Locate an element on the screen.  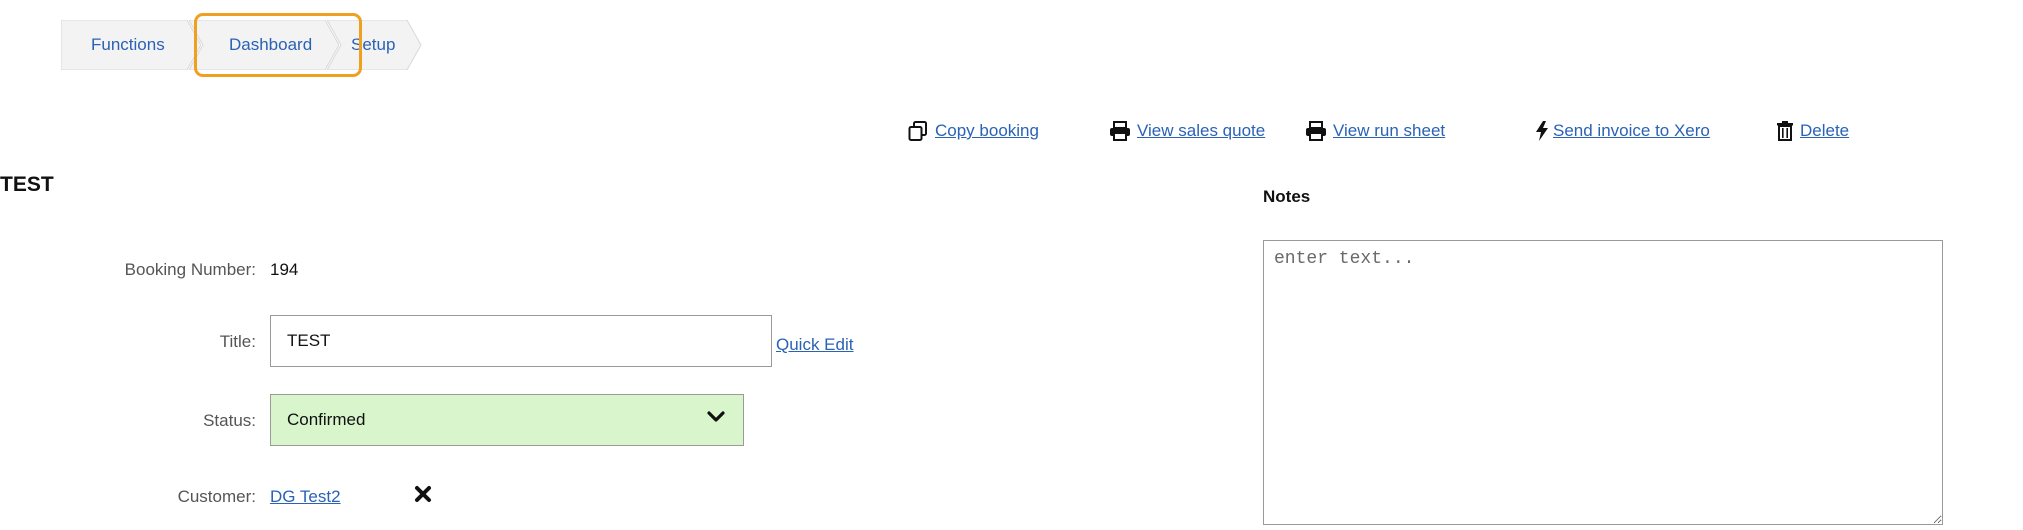
delete-link: Delete is located at coordinates (1824, 131).